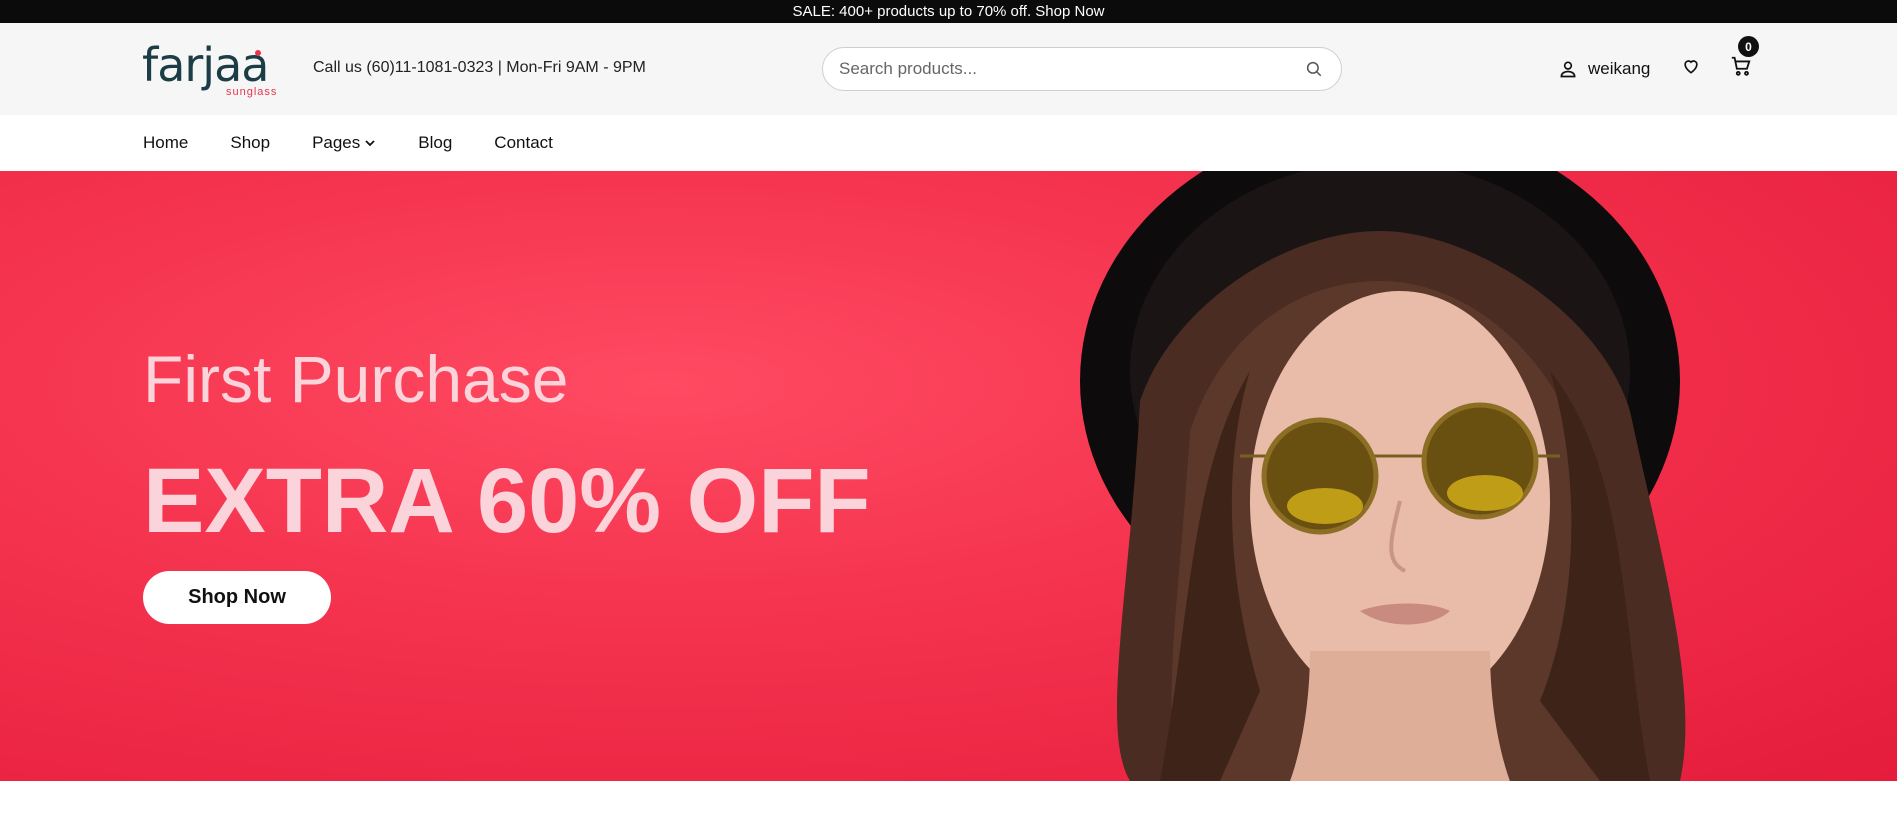 The image size is (1897, 835). What do you see at coordinates (258, 53) in the screenshot?
I see `logo-accent-dot` at bounding box center [258, 53].